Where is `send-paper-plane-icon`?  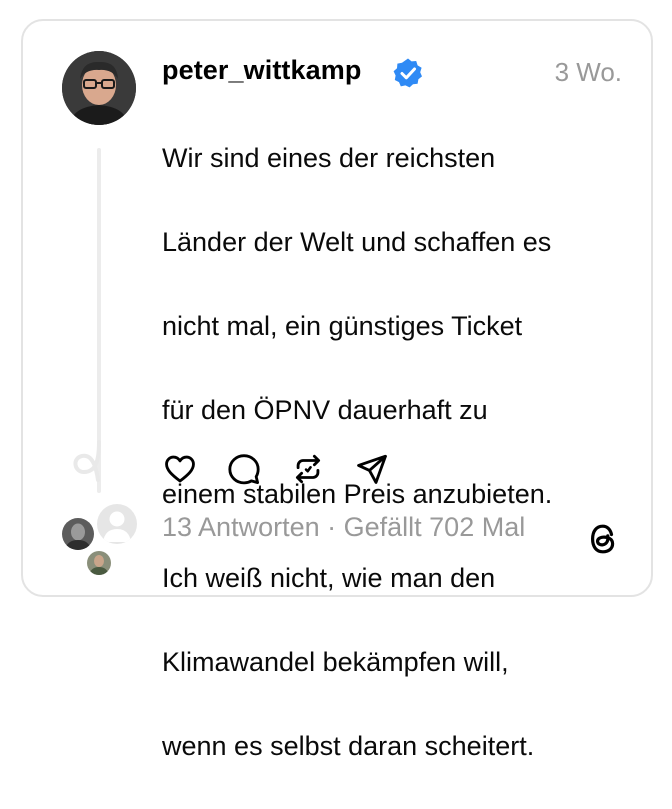 send-paper-plane-icon is located at coordinates (372, 469).